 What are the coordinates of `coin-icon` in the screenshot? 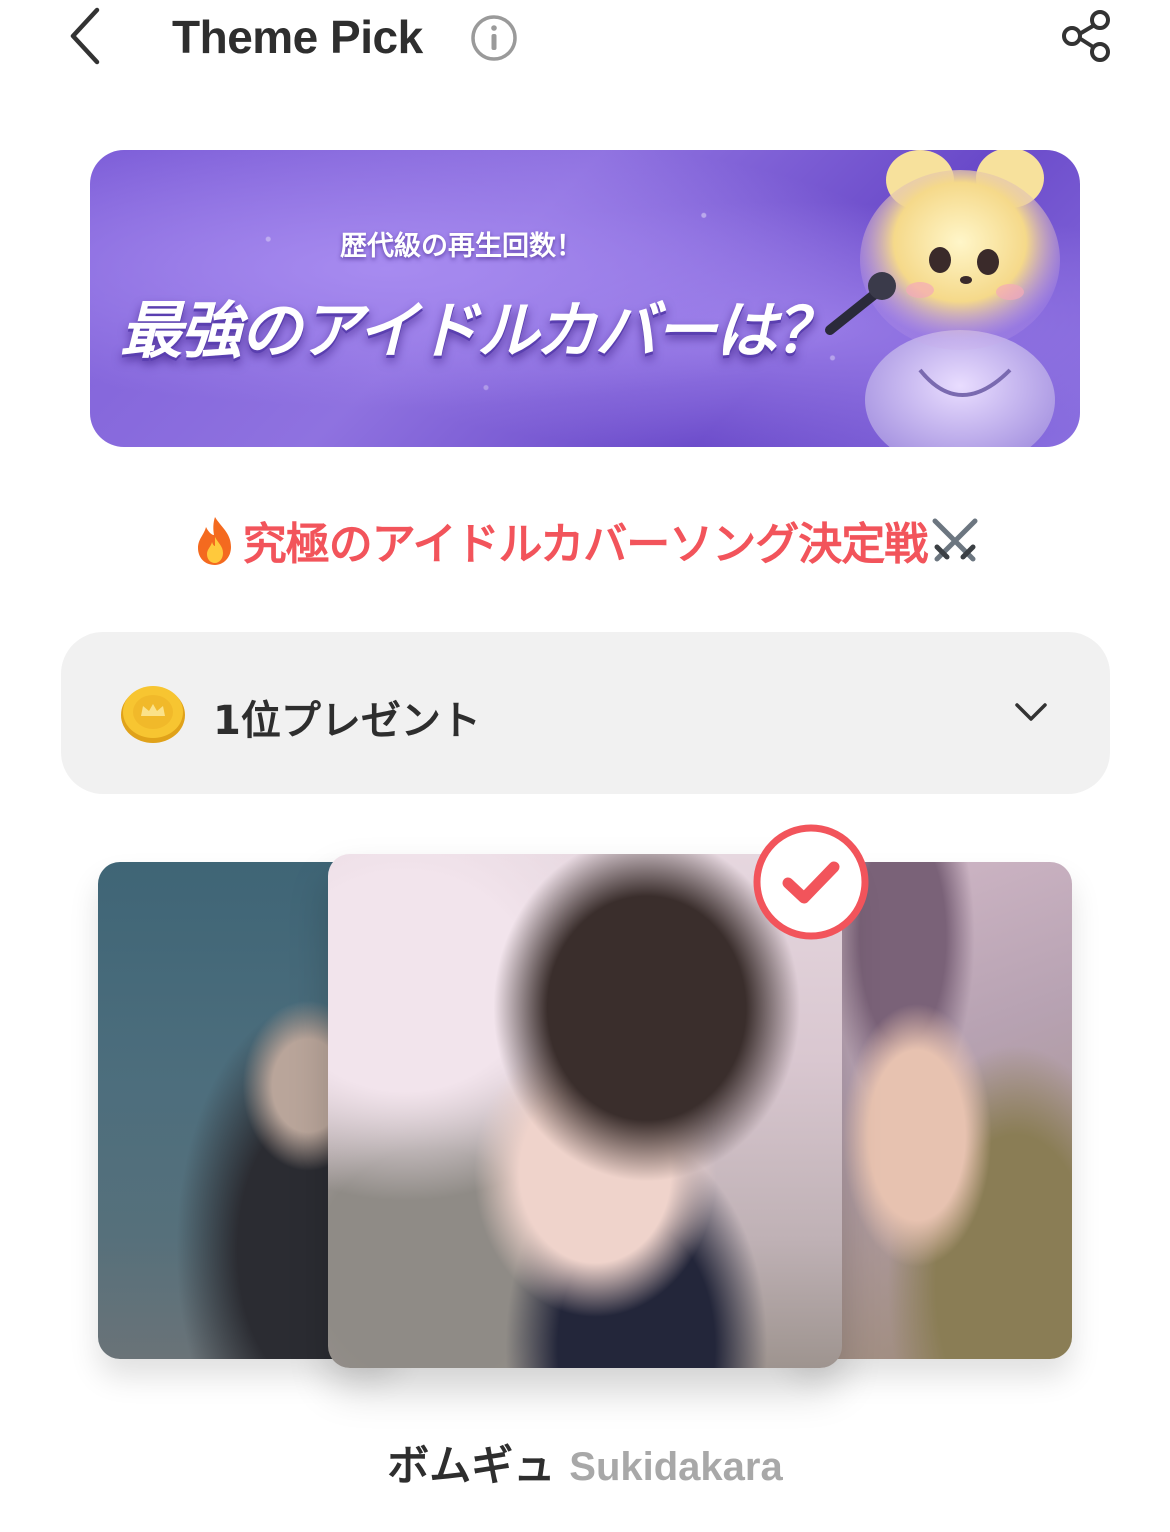 It's located at (153, 714).